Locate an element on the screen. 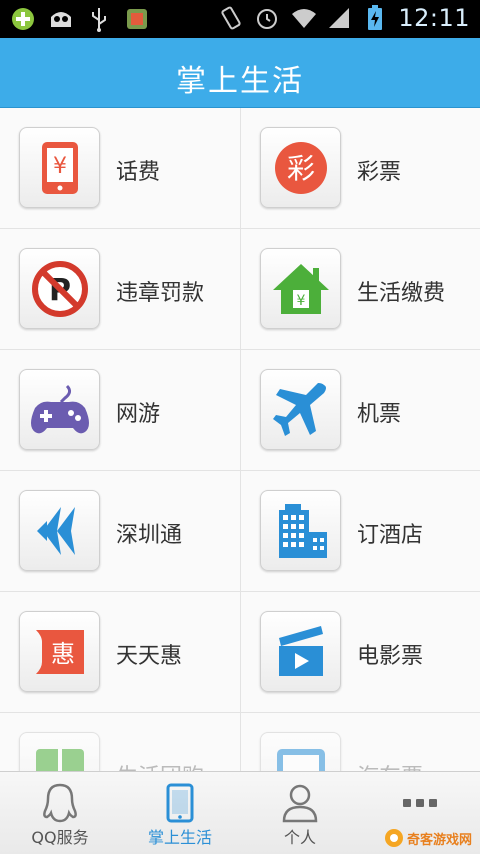  grid-item-label: 电影票 is located at coordinates (390, 656).